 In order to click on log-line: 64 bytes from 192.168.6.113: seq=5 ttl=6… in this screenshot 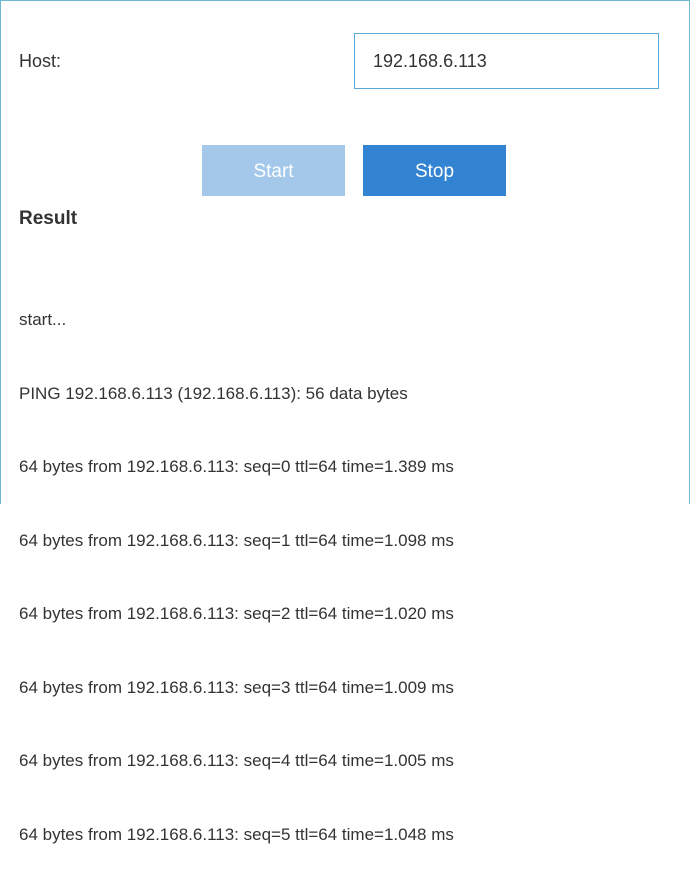, I will do `click(236, 834)`.